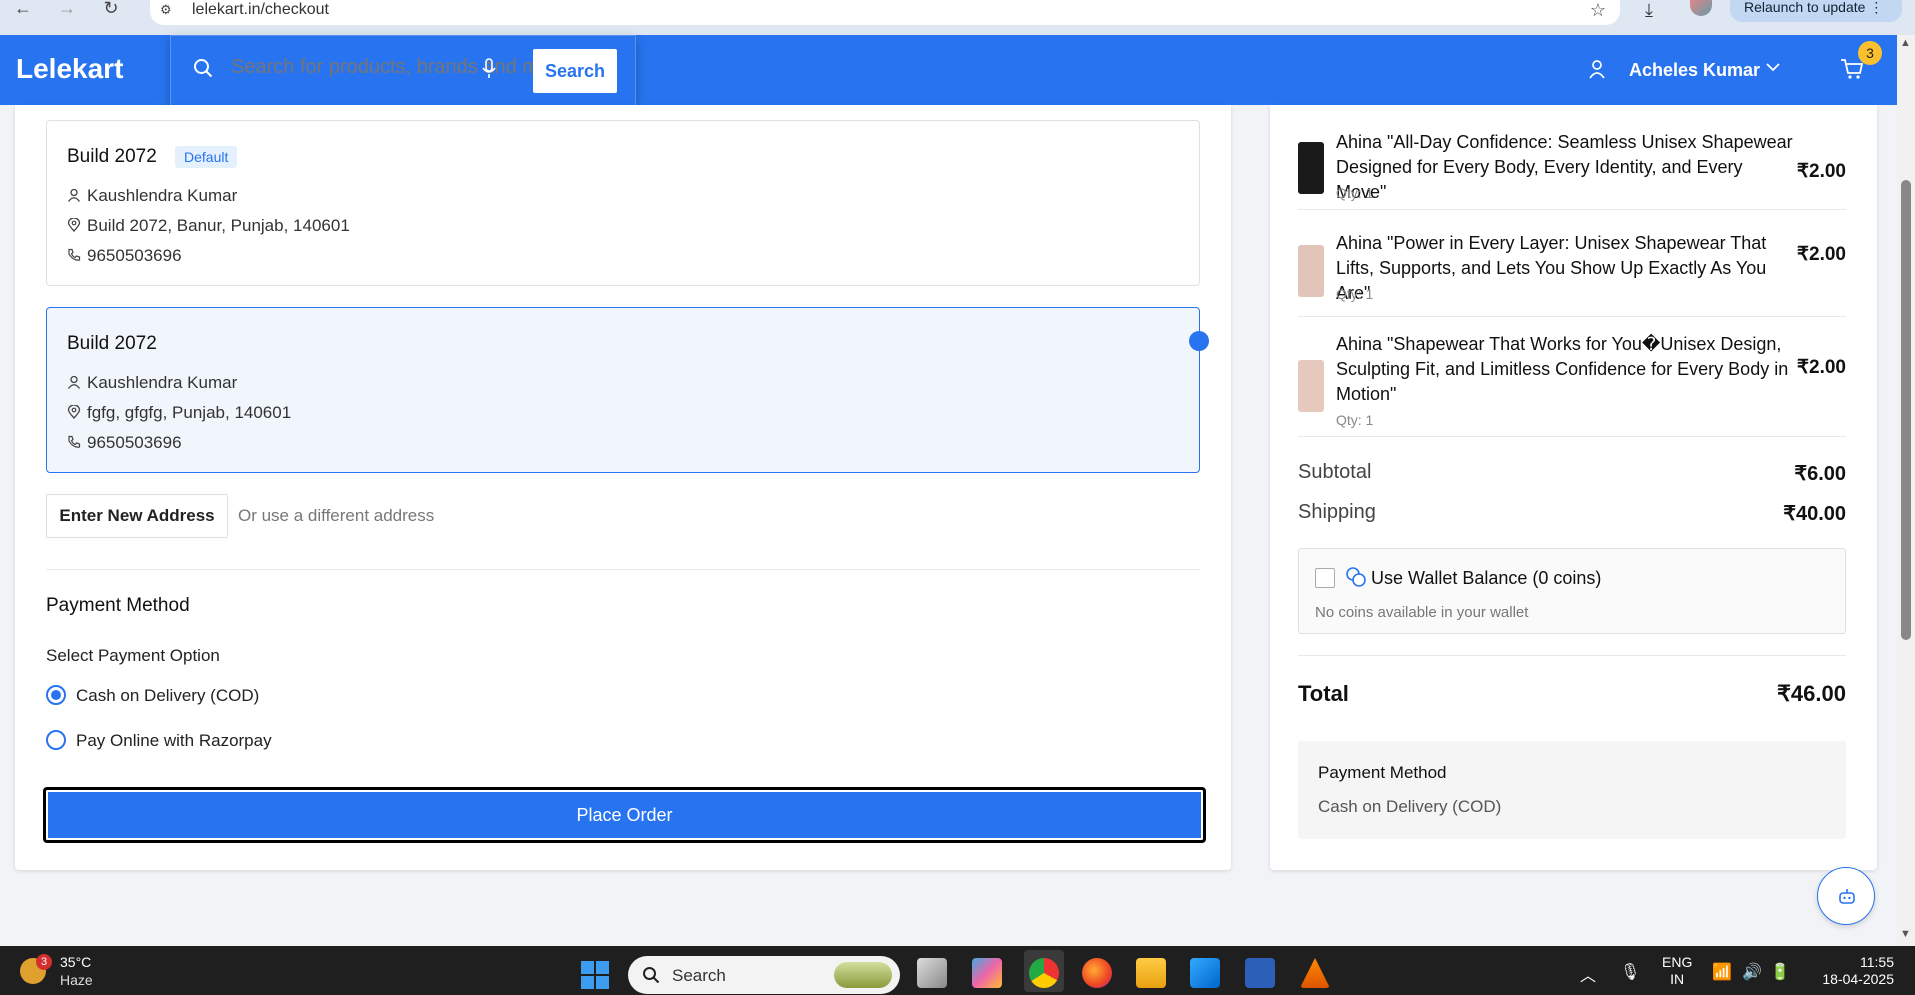 This screenshot has height=995, width=1915. Describe the element at coordinates (489, 69) in the screenshot. I see `microphone-icon` at that location.